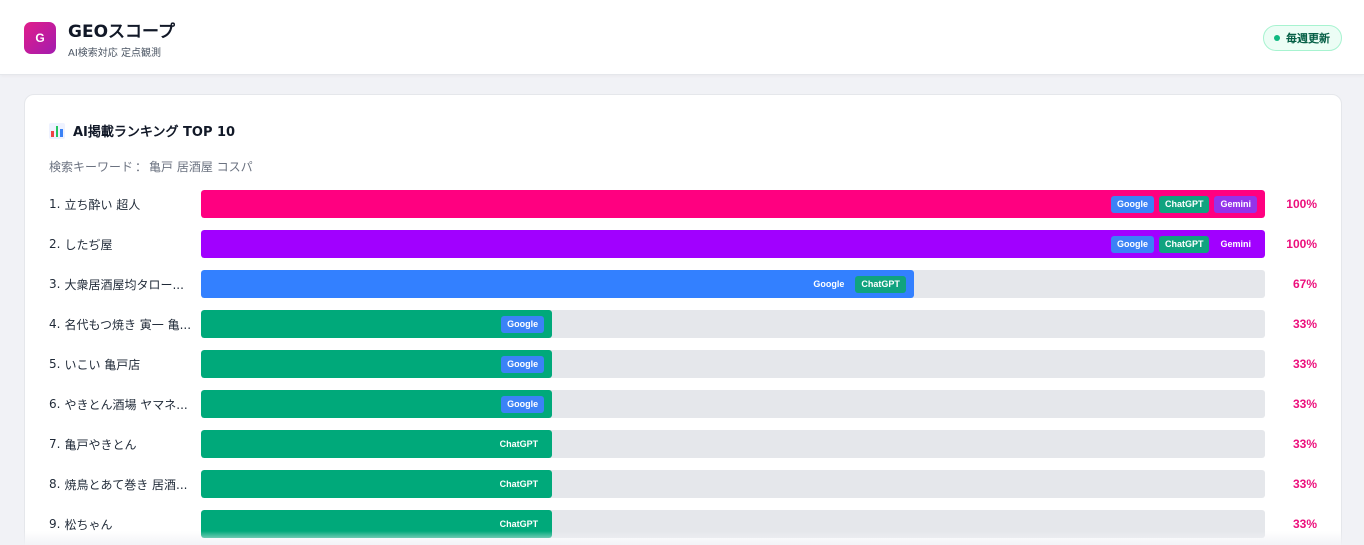  What do you see at coordinates (682, 37) in the screenshot?
I see `app-header: G GEOスコープ AI検索対応 定点観測 毎週更新` at bounding box center [682, 37].